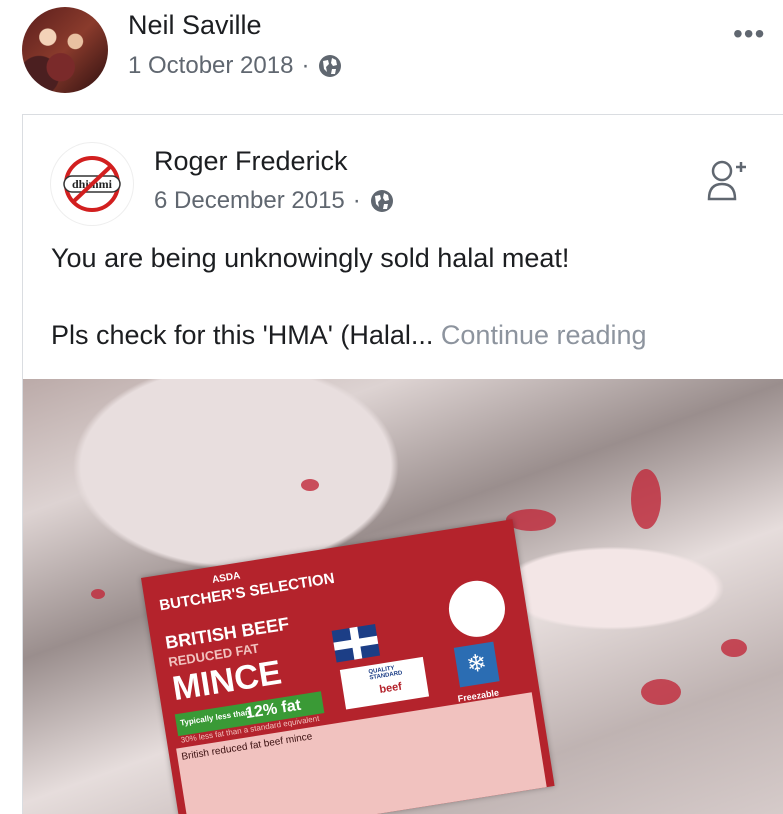 This screenshot has height=814, width=783. I want to click on shared-post-date: 6 December 2015 ·, so click(274, 201).